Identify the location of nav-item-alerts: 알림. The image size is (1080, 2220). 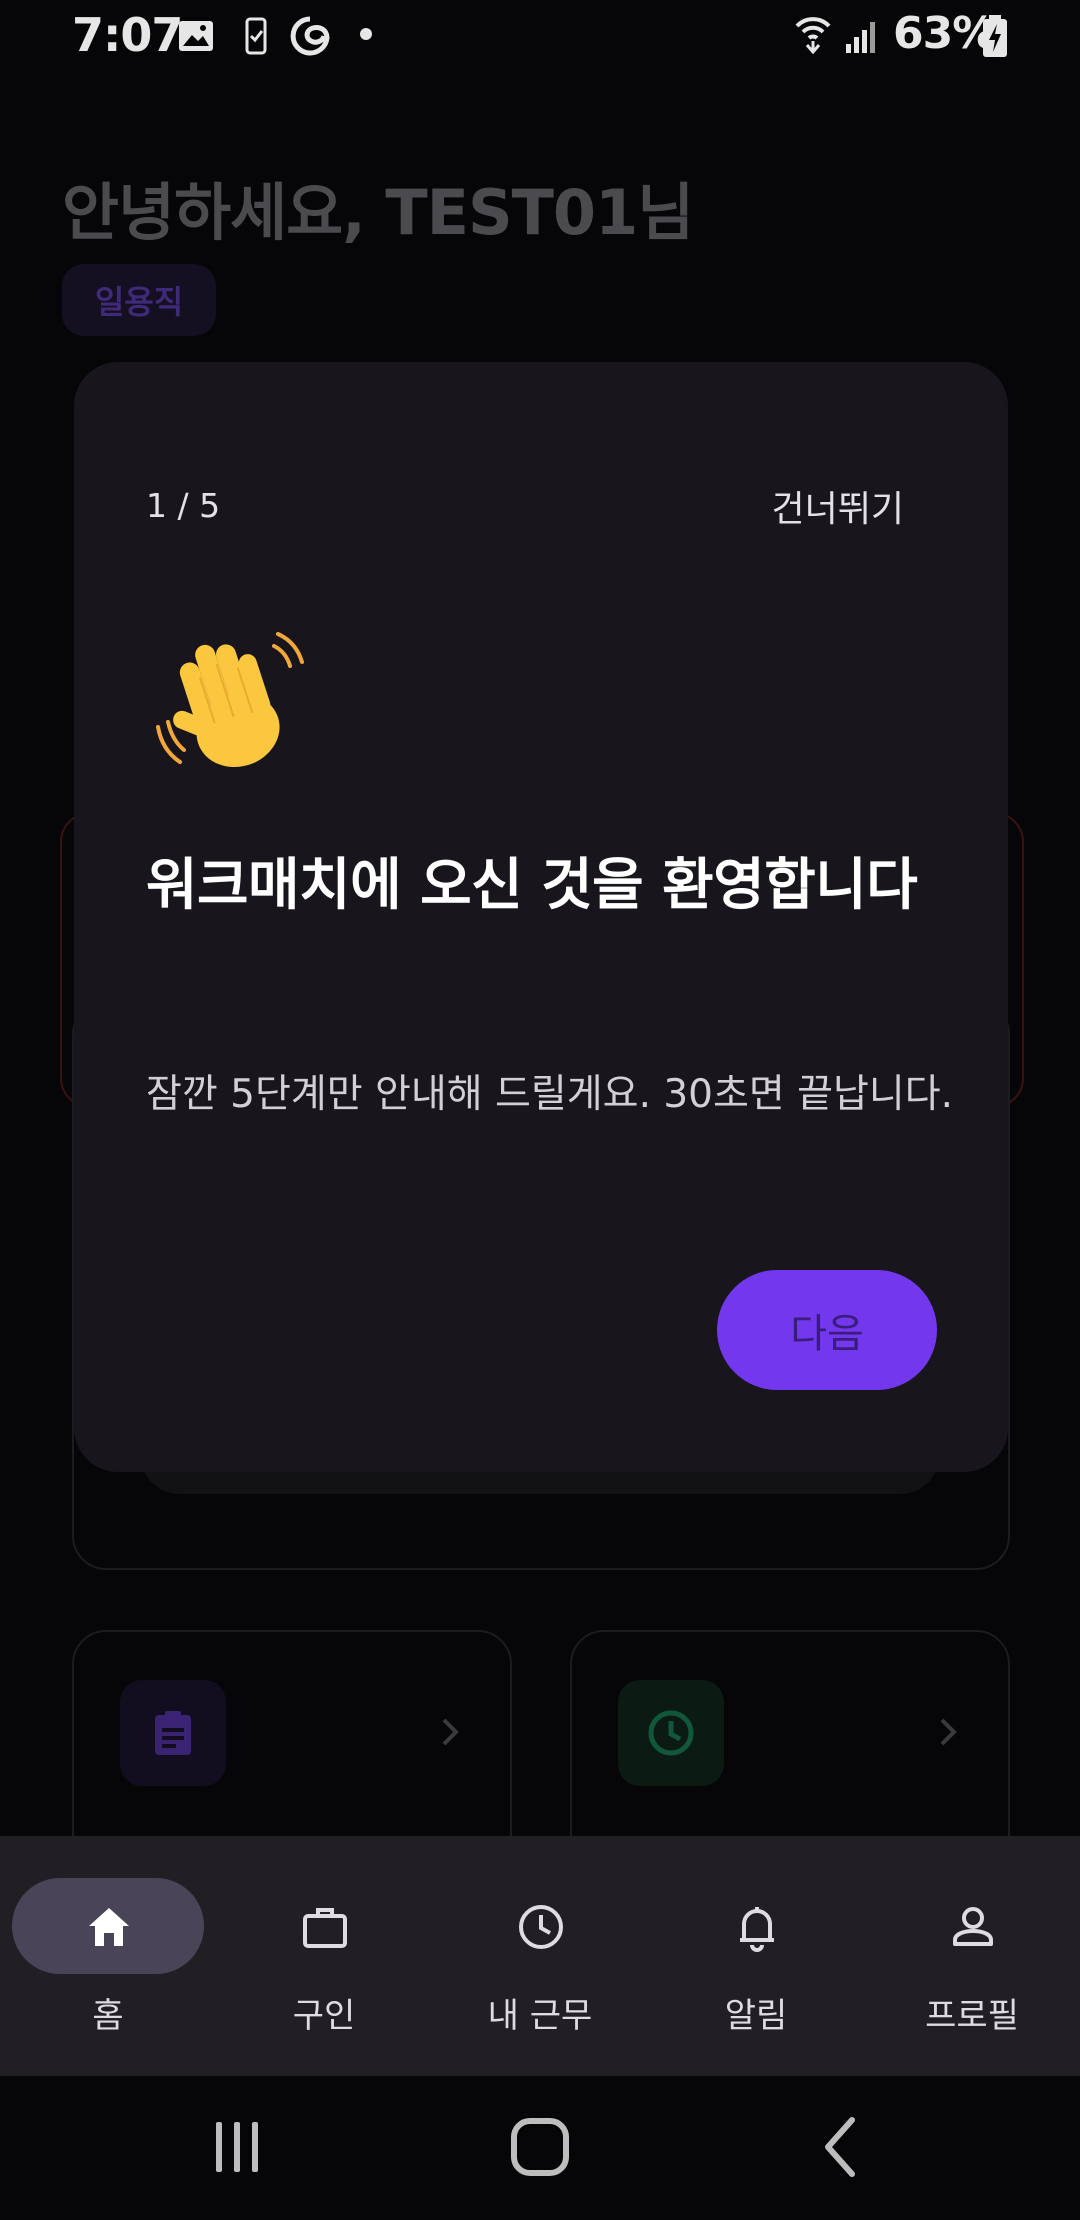
(756, 1956).